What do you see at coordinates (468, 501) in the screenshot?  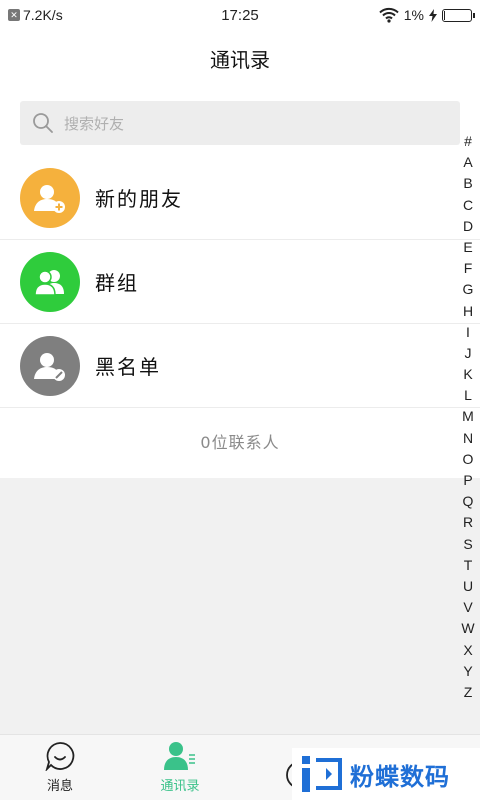 I see `index-letter: Q` at bounding box center [468, 501].